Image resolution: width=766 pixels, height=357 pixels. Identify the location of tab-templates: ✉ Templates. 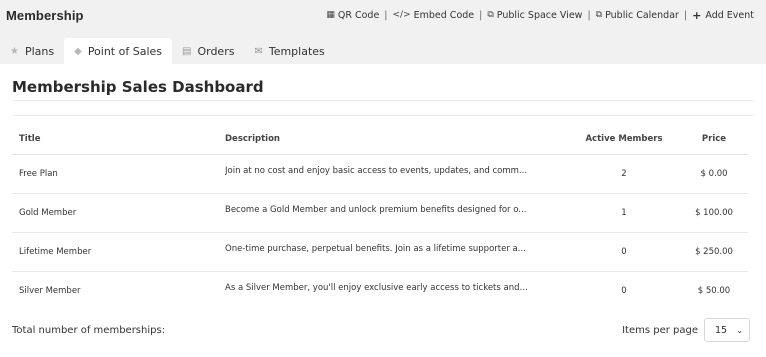
(289, 51).